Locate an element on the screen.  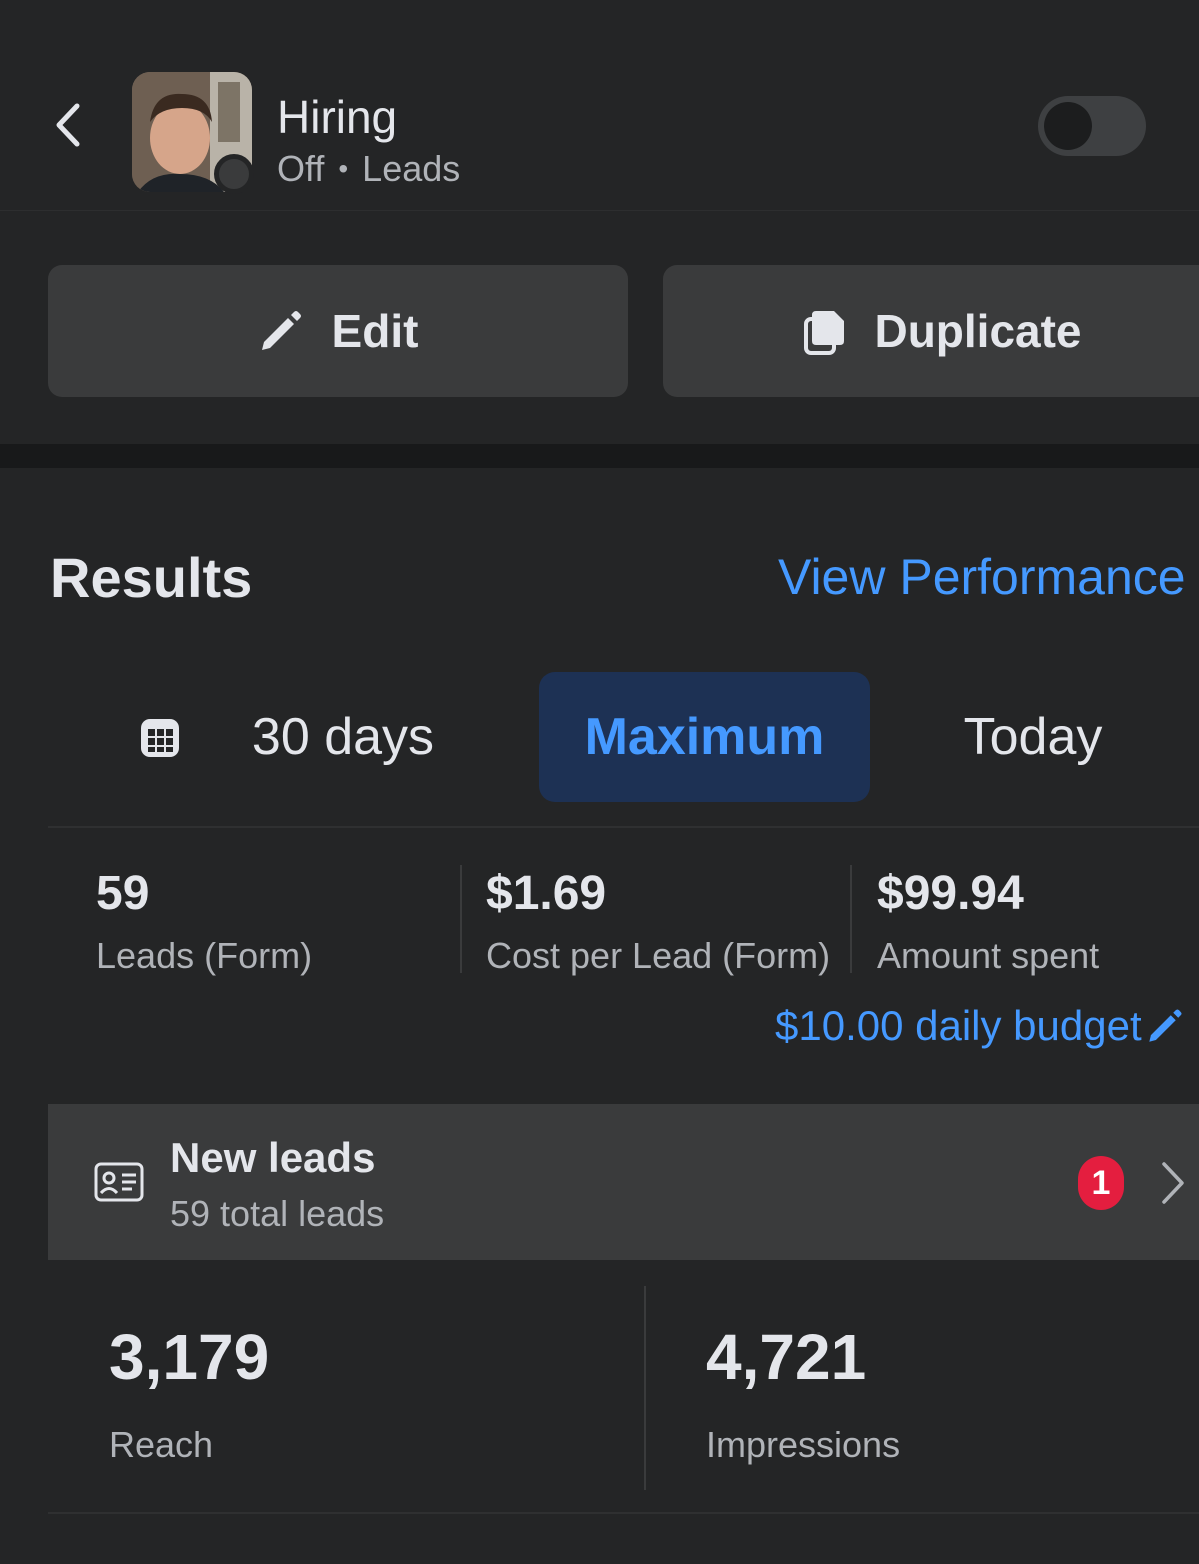
new-leads-title: New leads is located at coordinates (273, 1157).